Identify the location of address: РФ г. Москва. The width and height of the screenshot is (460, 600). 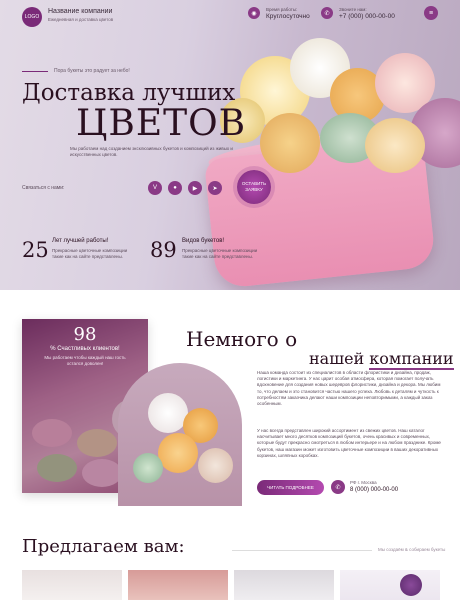
(363, 482).